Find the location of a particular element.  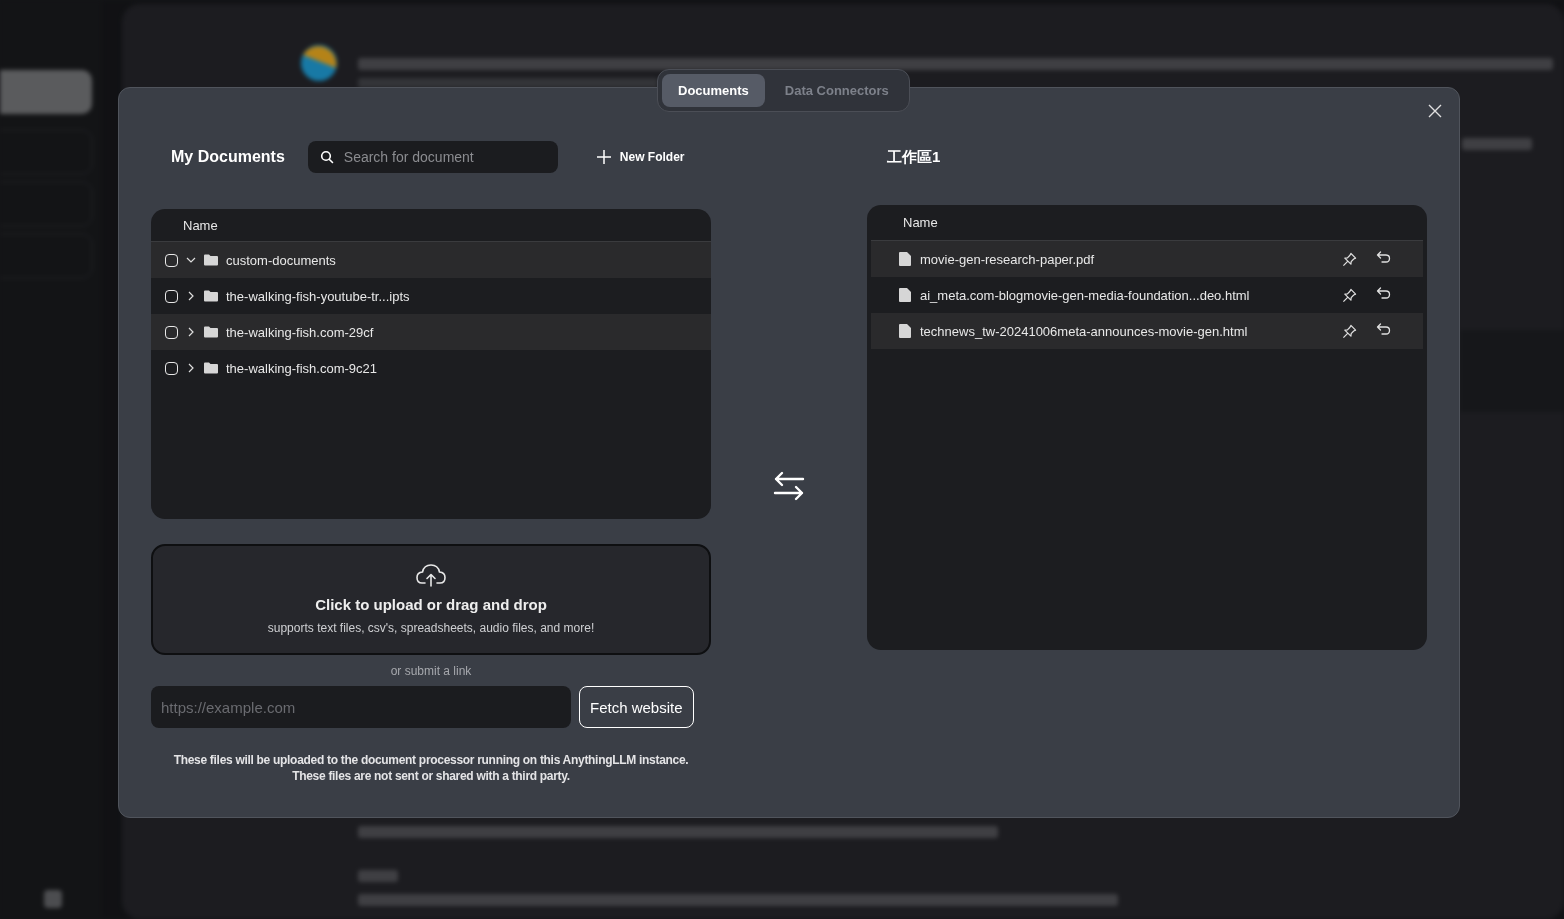

file-row: technews_tw-20241006meta-announces-movie-gen.html is located at coordinates (1147, 331).